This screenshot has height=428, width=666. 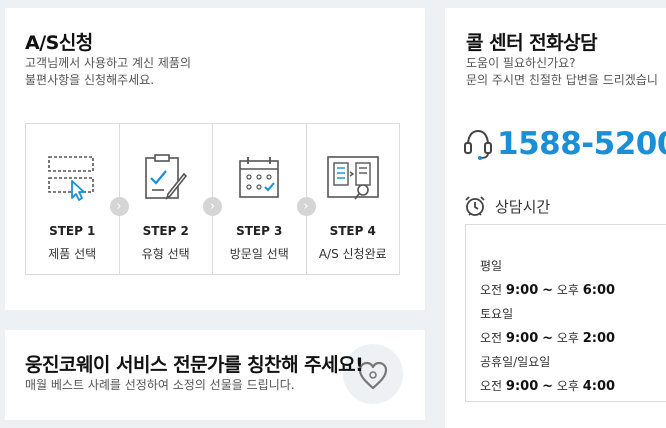 What do you see at coordinates (548, 338) in the screenshot?
I see `hours-time: 오전 9:00 ~ 오후 2:00` at bounding box center [548, 338].